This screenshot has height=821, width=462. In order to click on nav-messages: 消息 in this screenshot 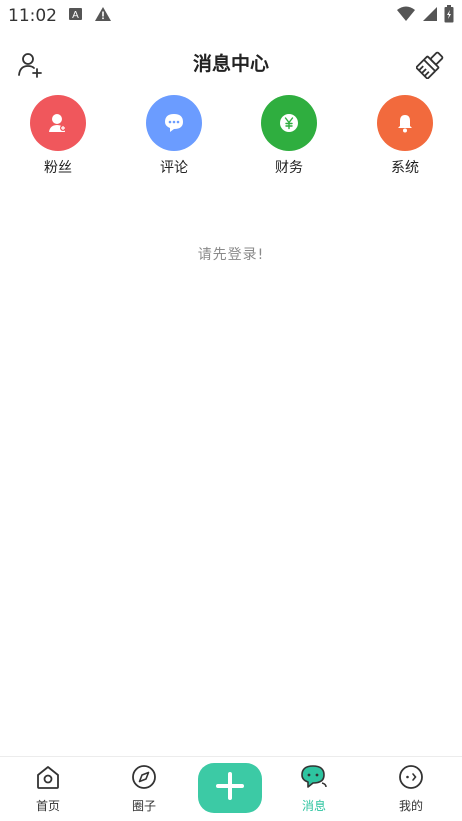, I will do `click(314, 788)`.